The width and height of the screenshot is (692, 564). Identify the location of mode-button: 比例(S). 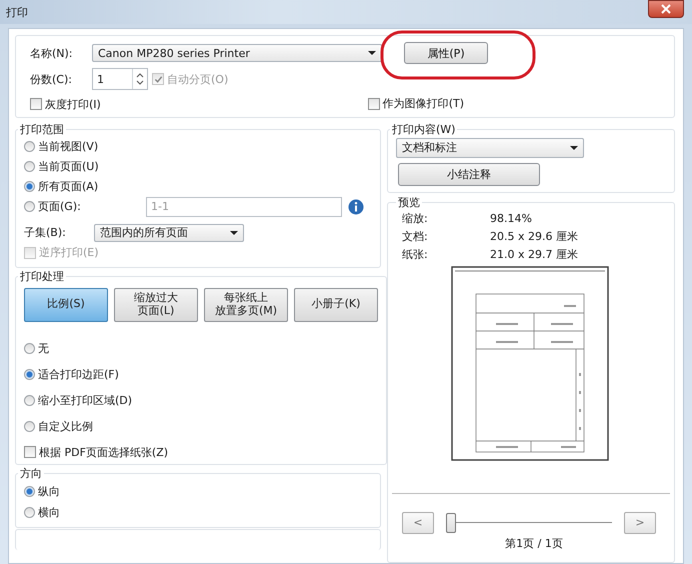
(66, 305).